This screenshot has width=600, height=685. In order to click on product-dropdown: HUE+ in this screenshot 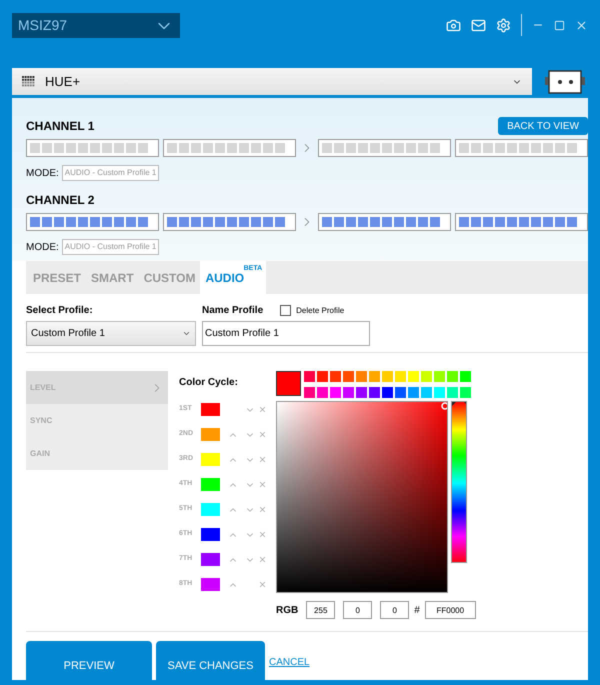, I will do `click(272, 81)`.